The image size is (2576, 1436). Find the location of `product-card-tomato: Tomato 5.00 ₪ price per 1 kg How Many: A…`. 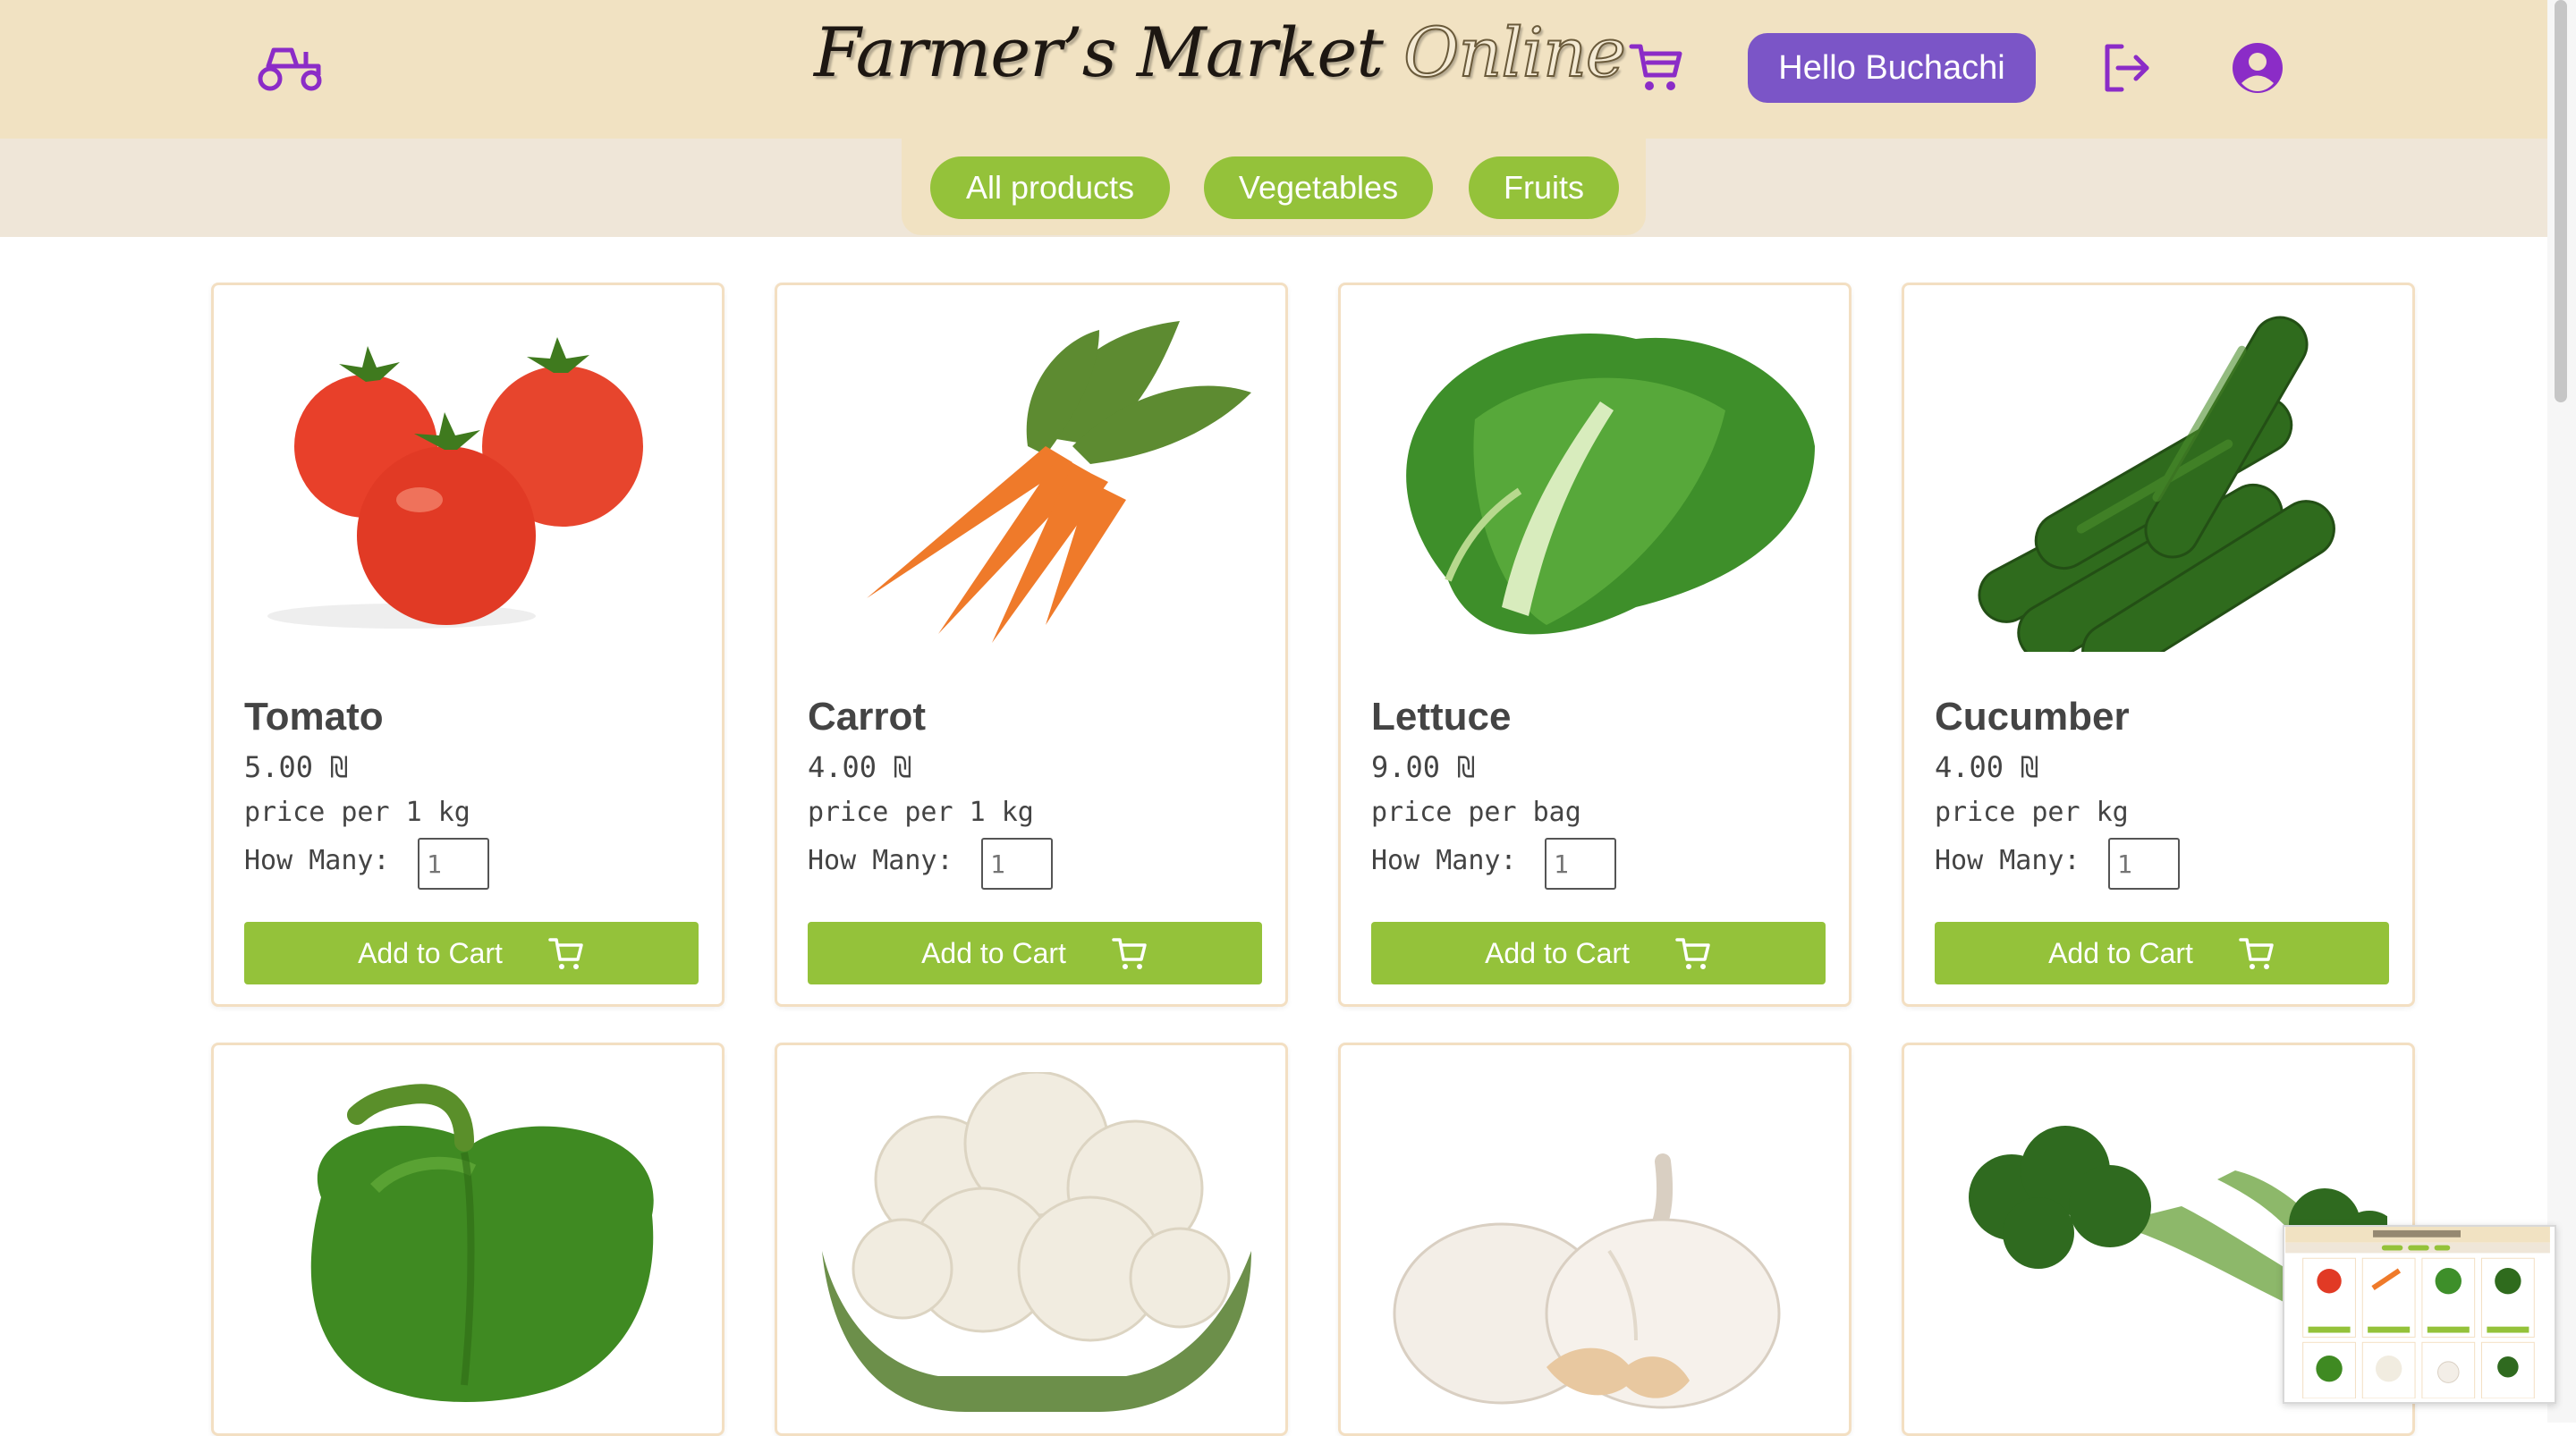

product-card-tomato: Tomato 5.00 ₪ price per 1 kg How Many: A… is located at coordinates (467, 645).